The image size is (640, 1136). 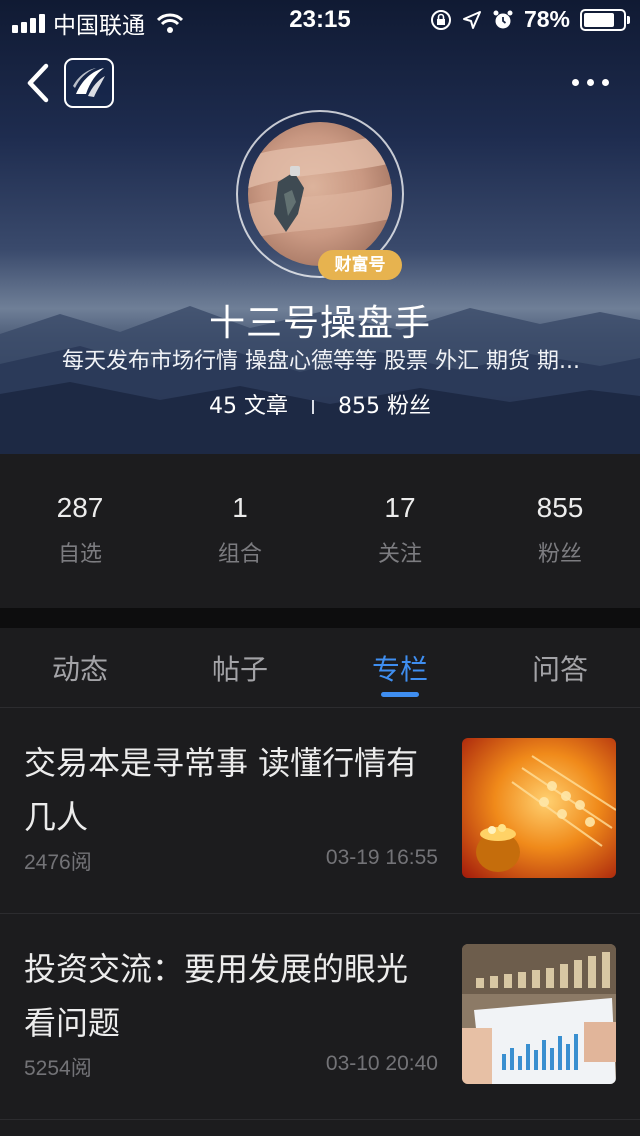 What do you see at coordinates (80, 507) in the screenshot?
I see `stat-value: 287` at bounding box center [80, 507].